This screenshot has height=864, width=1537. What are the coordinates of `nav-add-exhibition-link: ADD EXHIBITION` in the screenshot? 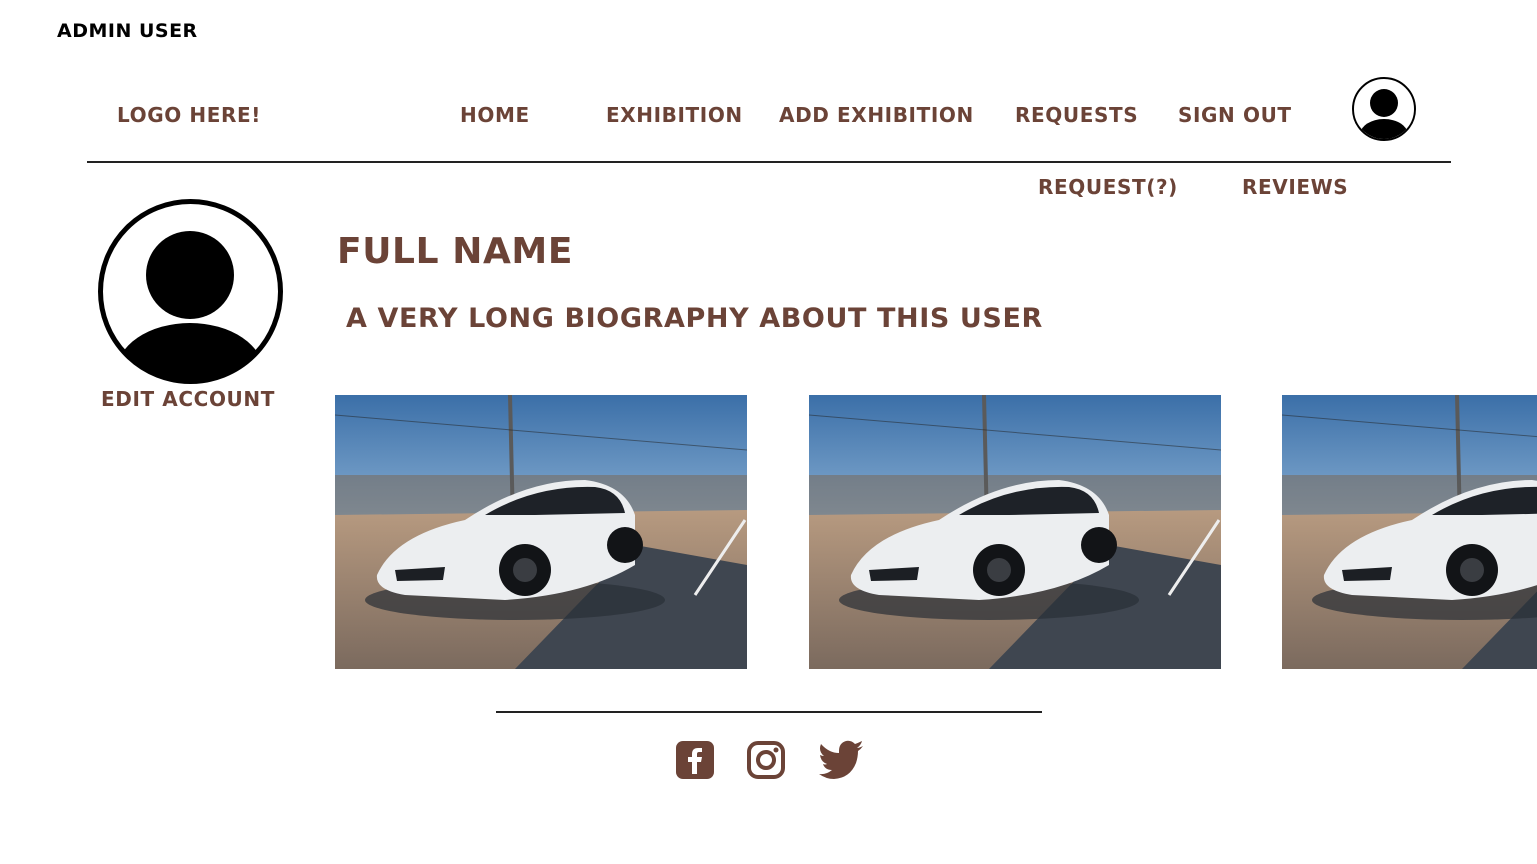 It's located at (876, 115).